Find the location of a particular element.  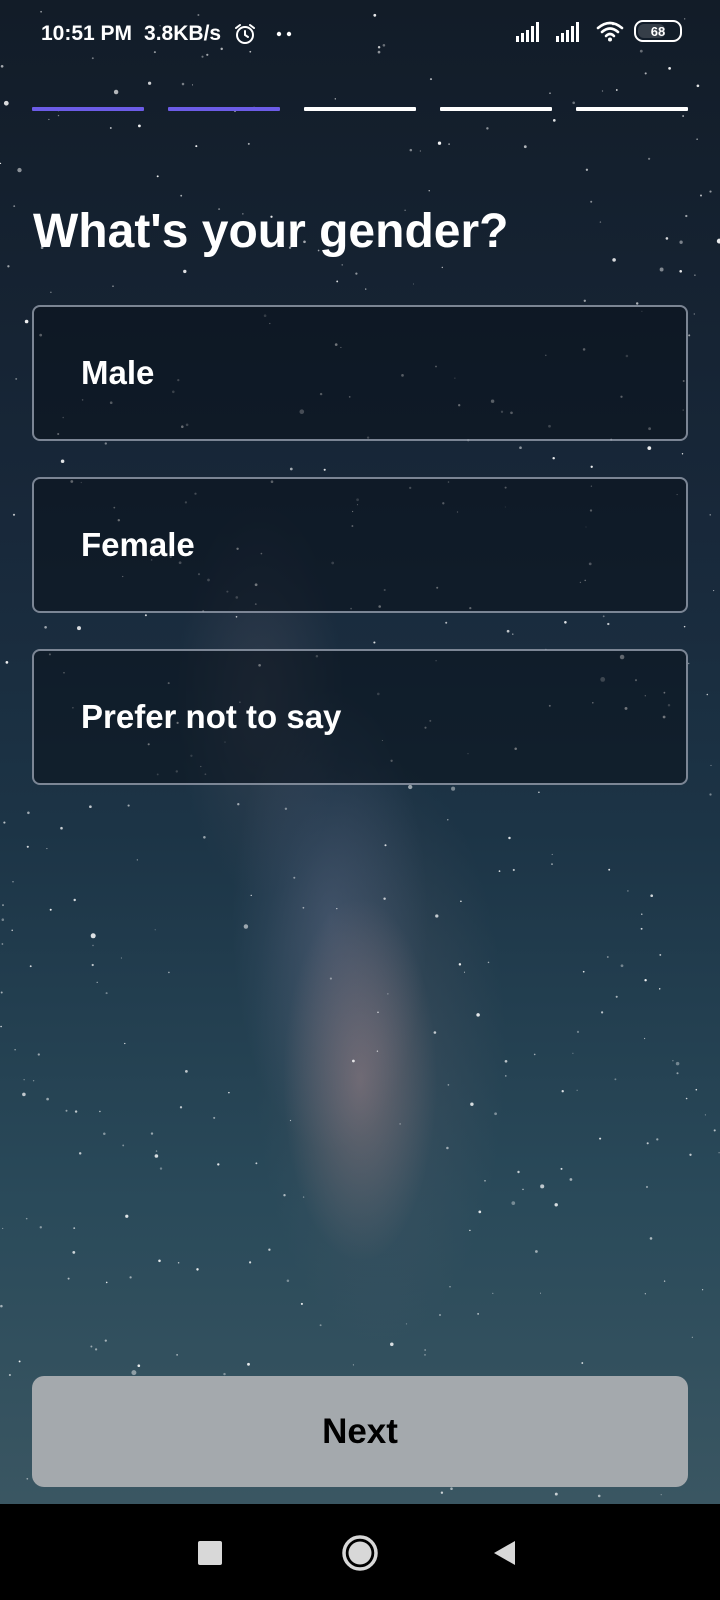

option-label: Prefer not to say is located at coordinates (211, 716).